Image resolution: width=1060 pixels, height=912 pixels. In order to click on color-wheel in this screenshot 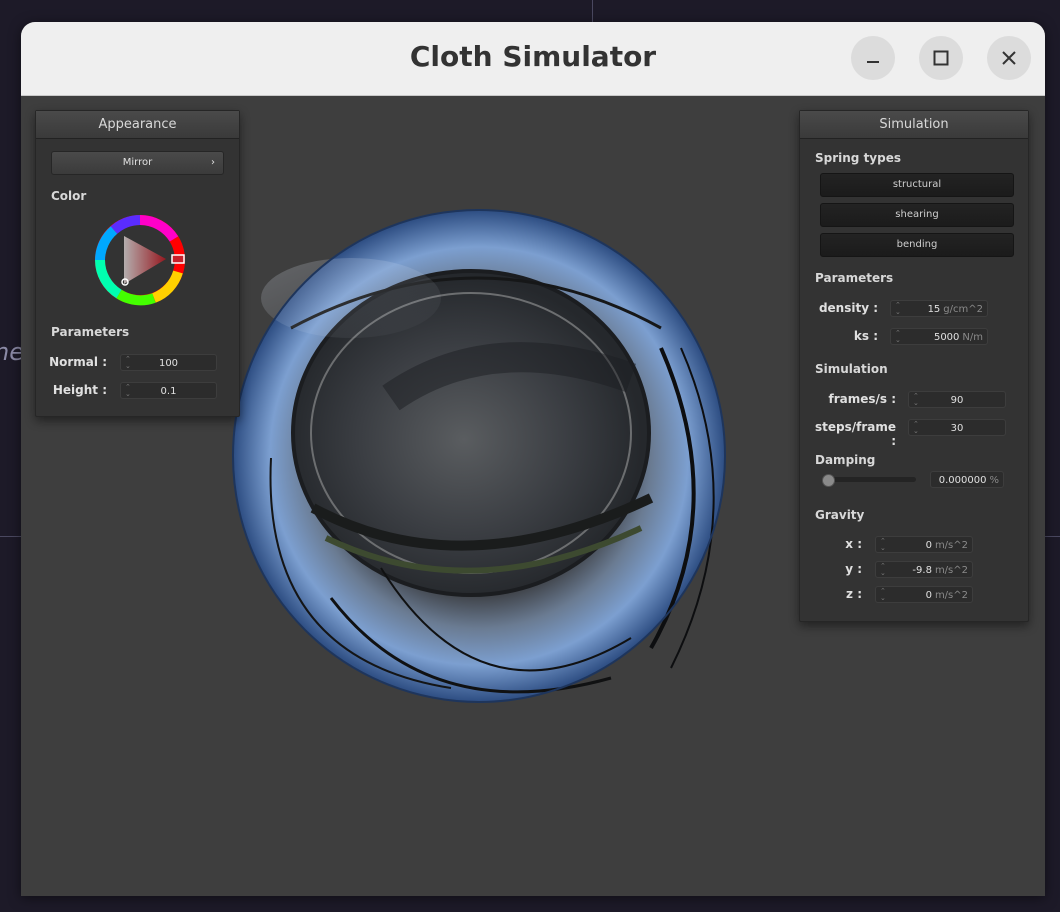, I will do `click(140, 260)`.